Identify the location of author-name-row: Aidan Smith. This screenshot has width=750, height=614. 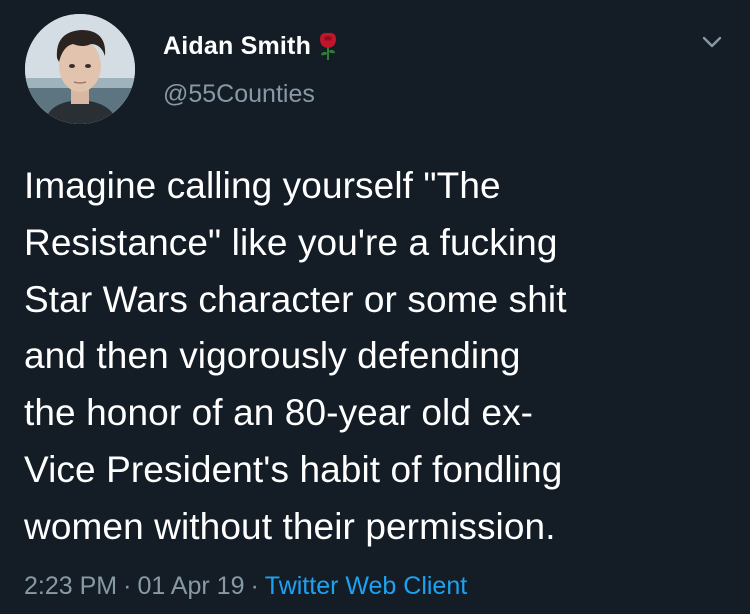
(251, 46).